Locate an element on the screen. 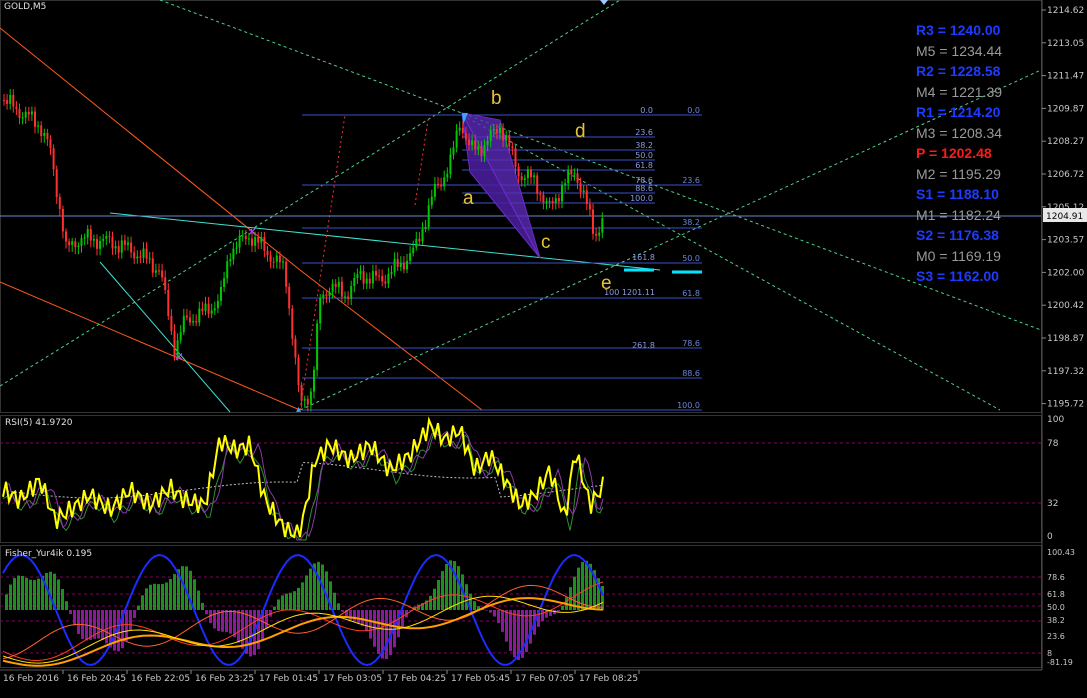 The height and width of the screenshot is (698, 1087). price-tick-label: 1197.32 is located at coordinates (1065, 372).